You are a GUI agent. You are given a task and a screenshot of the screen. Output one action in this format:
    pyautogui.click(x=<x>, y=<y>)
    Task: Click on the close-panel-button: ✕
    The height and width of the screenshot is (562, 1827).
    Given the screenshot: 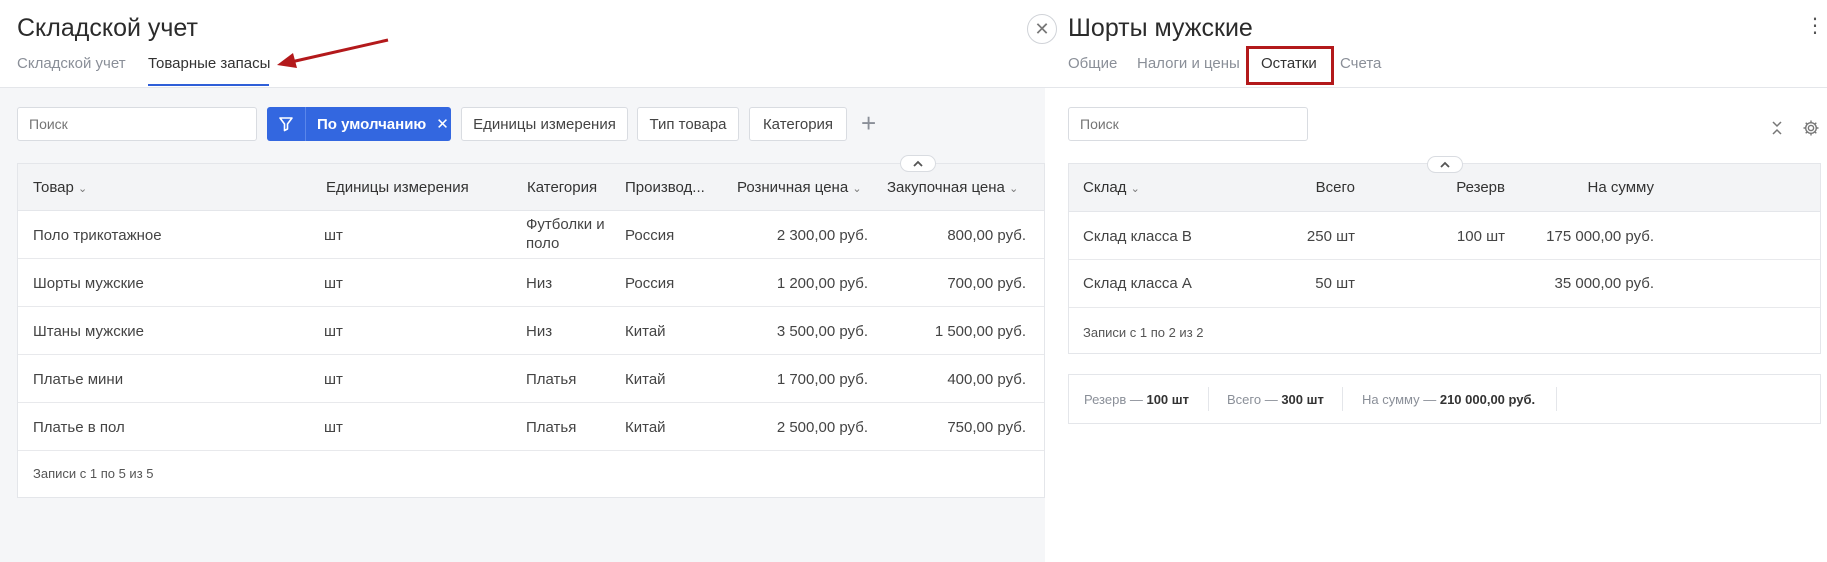 What is the action you would take?
    pyautogui.click(x=1042, y=29)
    